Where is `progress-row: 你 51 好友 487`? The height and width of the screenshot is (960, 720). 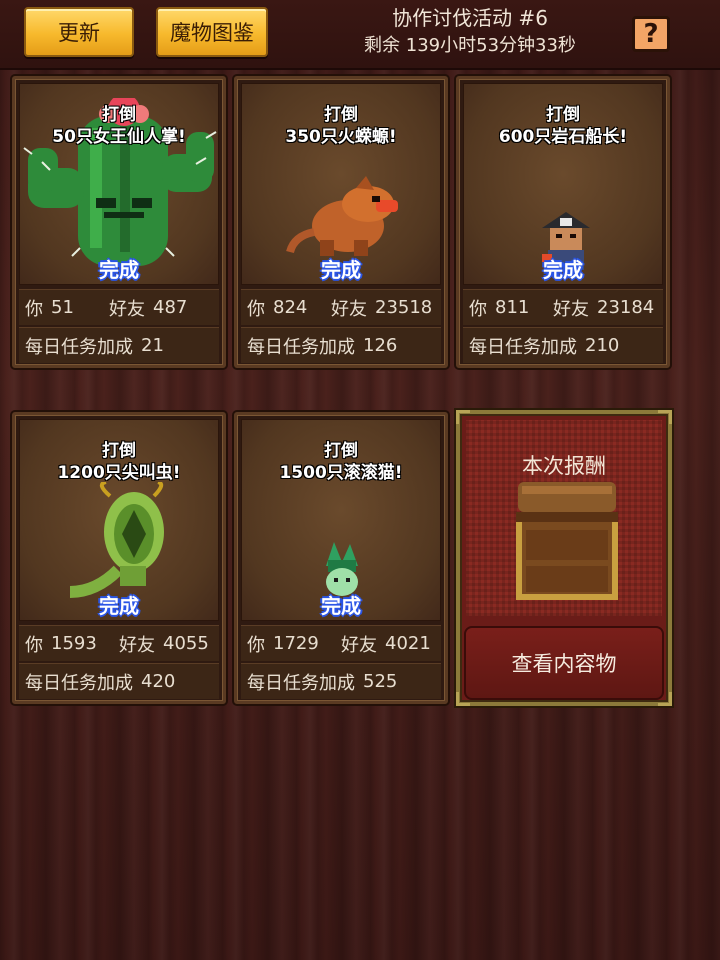 progress-row: 你 51 好友 487 is located at coordinates (119, 307).